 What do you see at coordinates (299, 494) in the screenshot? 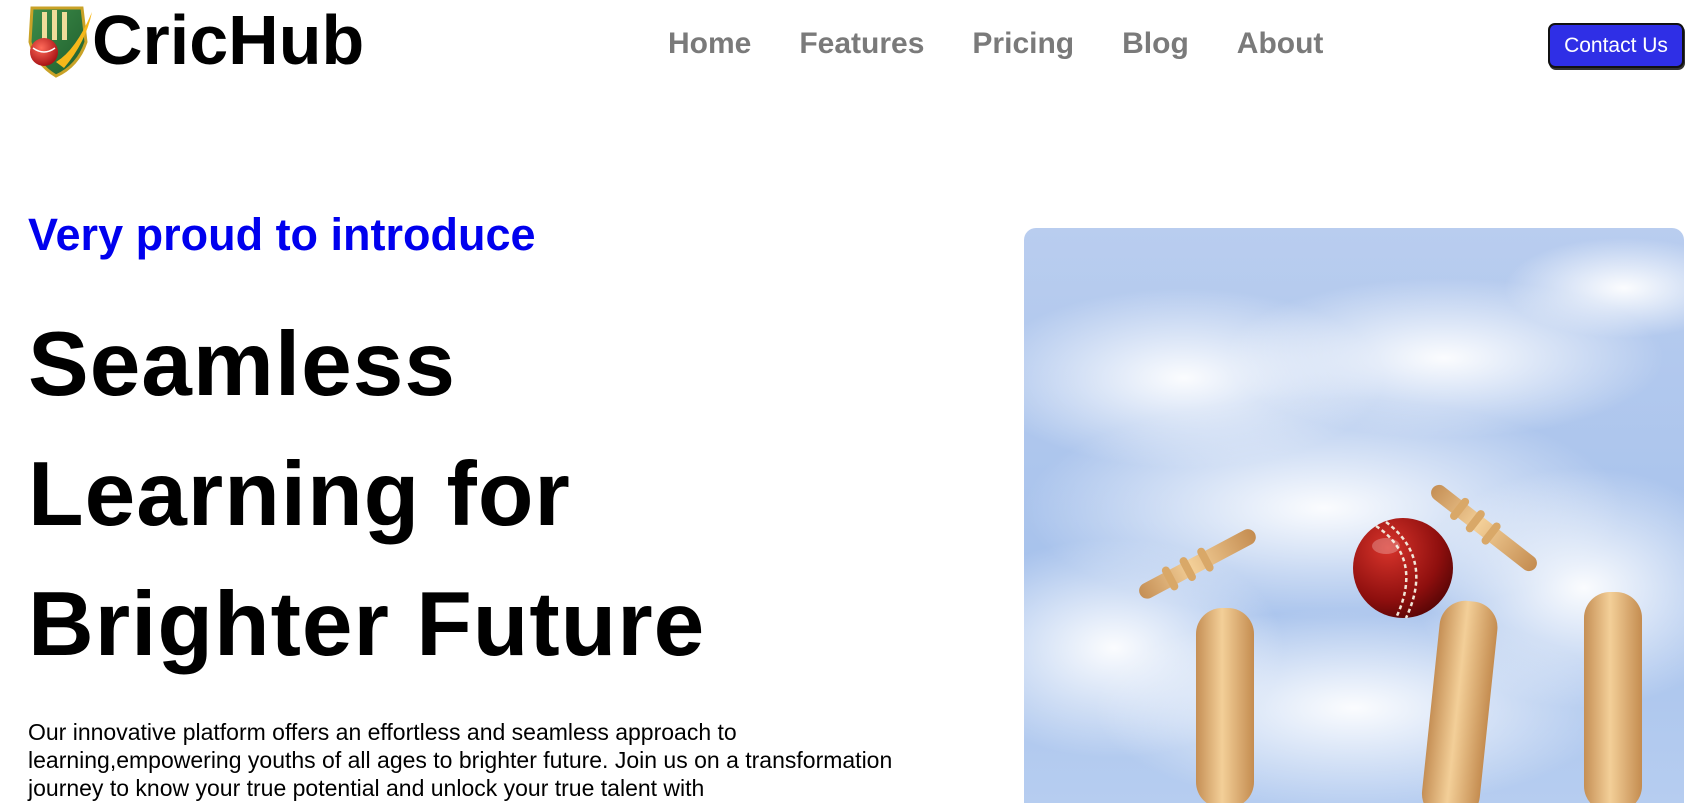
I see `headline-line-2: Learning for` at bounding box center [299, 494].